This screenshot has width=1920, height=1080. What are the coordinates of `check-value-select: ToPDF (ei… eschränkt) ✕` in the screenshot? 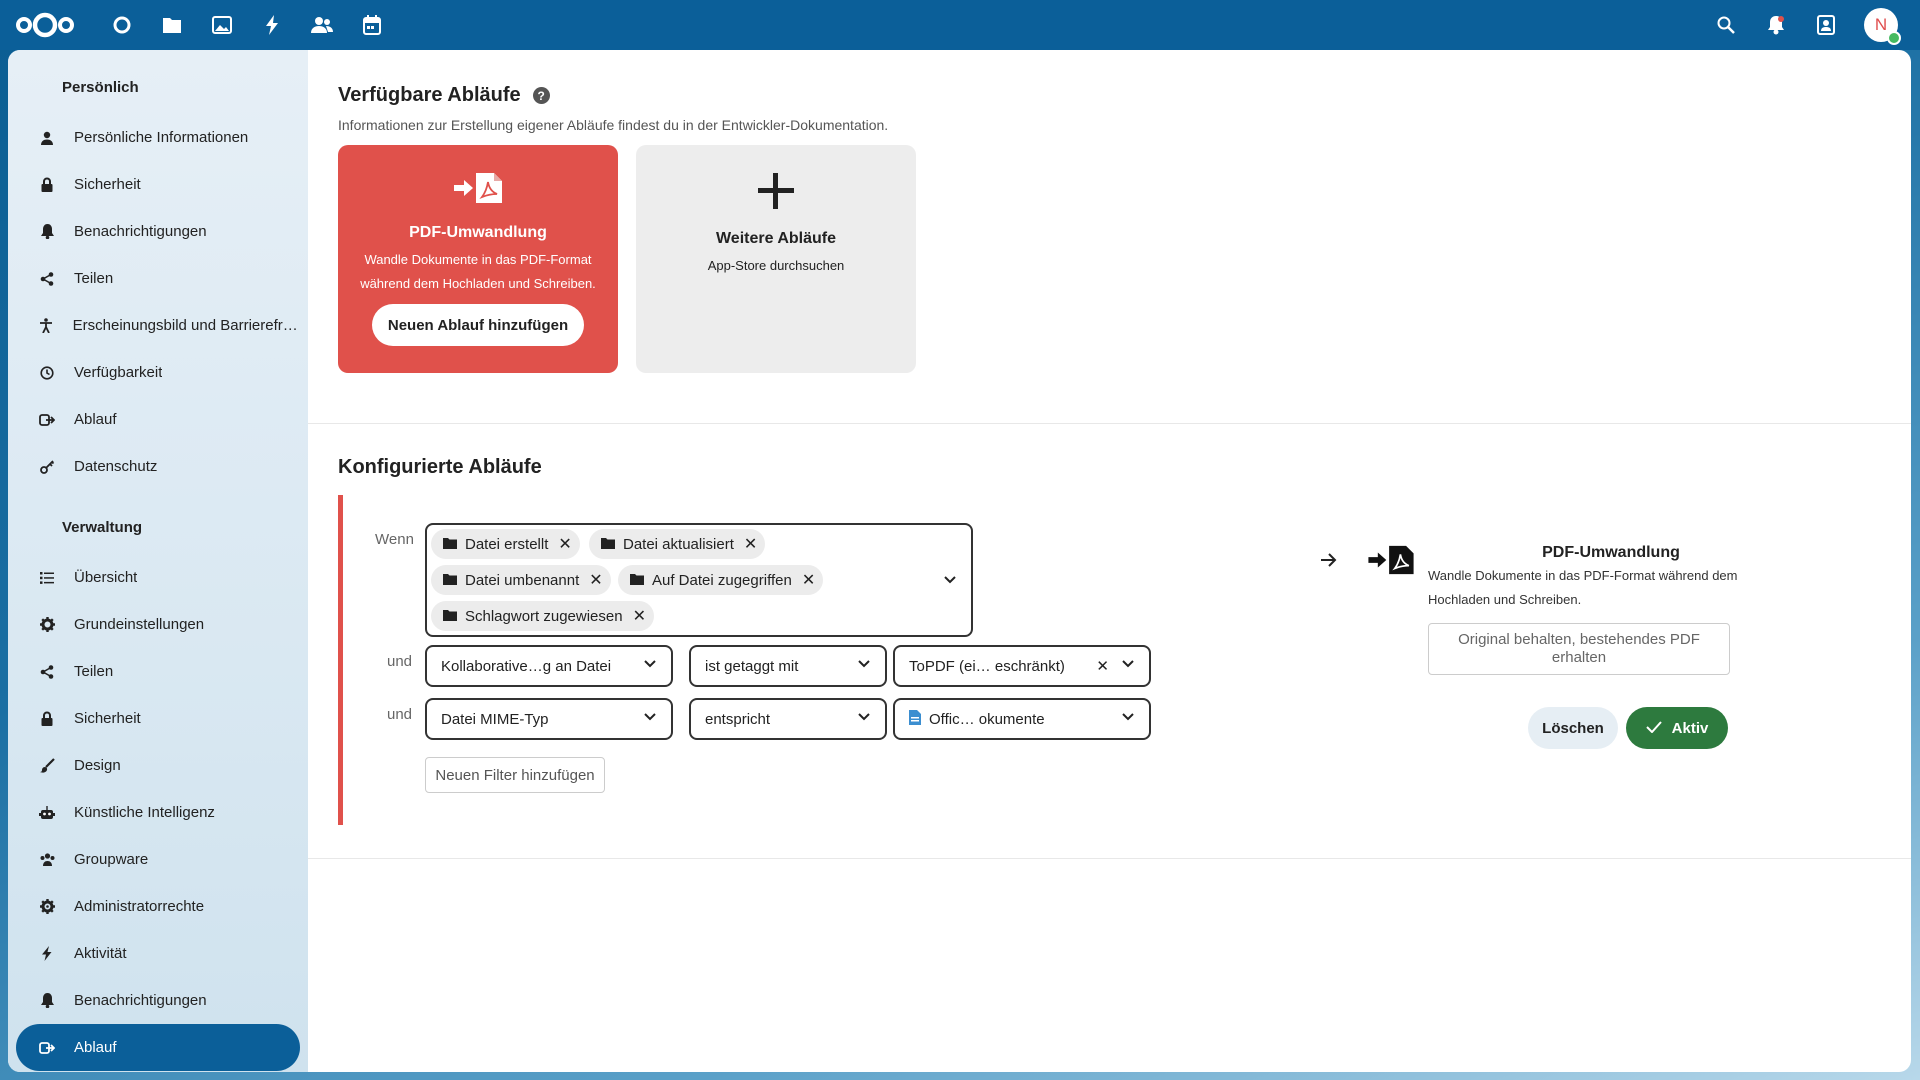 It's located at (1022, 666).